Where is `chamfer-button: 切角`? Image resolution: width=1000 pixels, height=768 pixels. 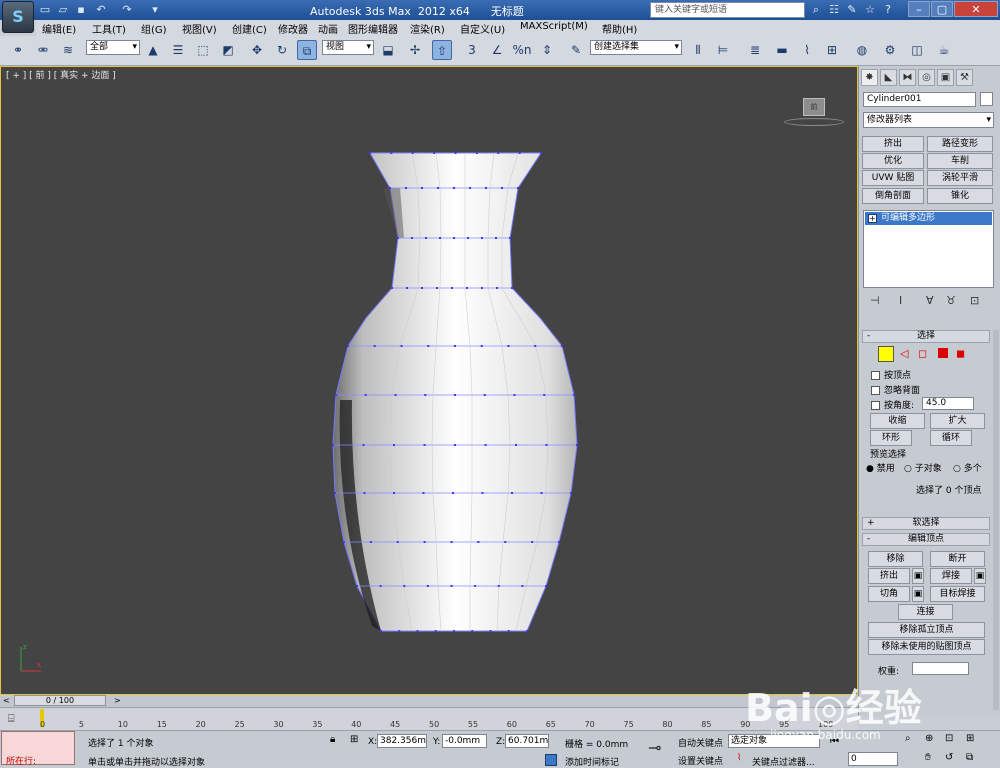 chamfer-button: 切角 is located at coordinates (889, 594).